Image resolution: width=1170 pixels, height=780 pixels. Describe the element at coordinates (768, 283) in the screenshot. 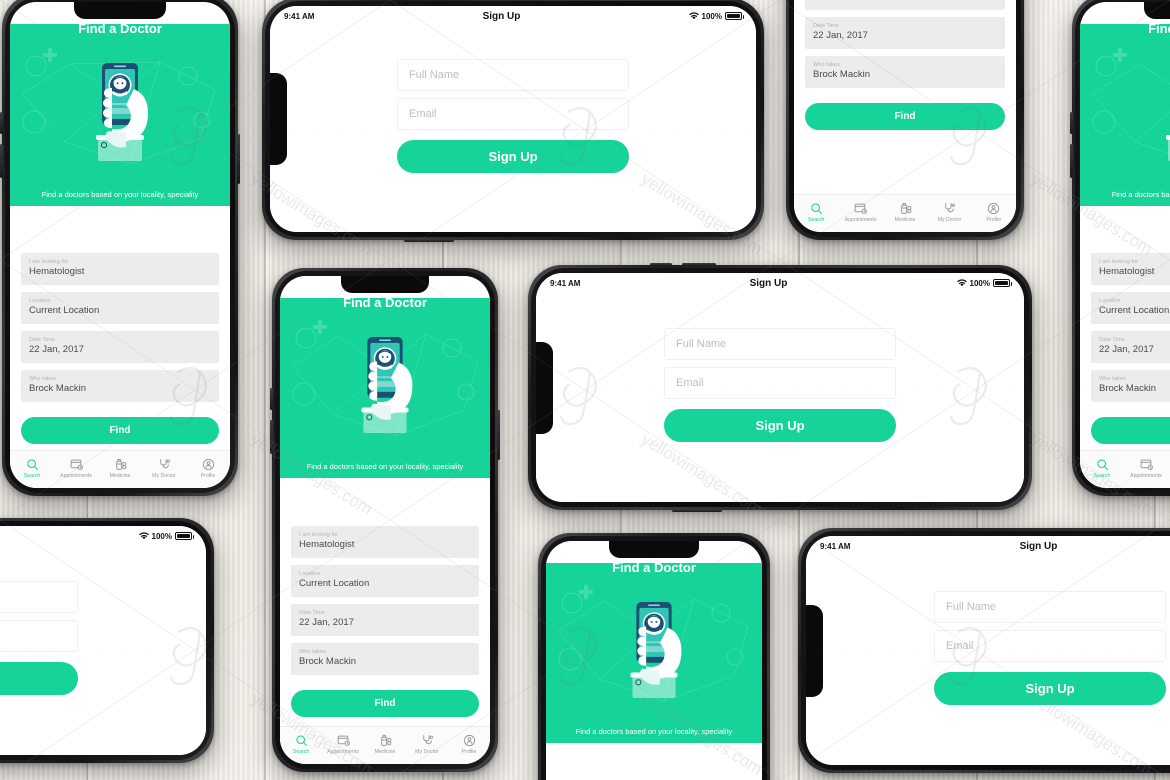

I see `page-title: Sign Up` at that location.